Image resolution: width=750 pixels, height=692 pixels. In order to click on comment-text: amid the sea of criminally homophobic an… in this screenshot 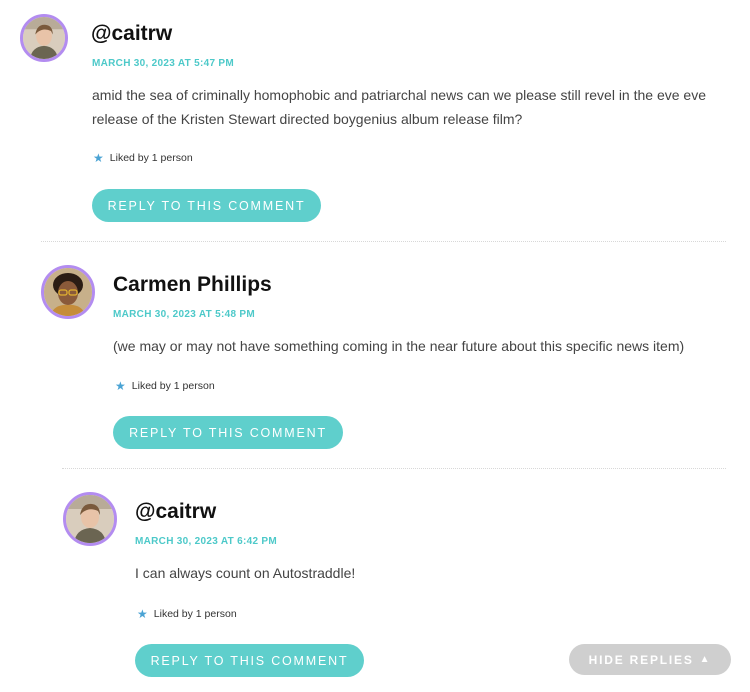, I will do `click(399, 107)`.